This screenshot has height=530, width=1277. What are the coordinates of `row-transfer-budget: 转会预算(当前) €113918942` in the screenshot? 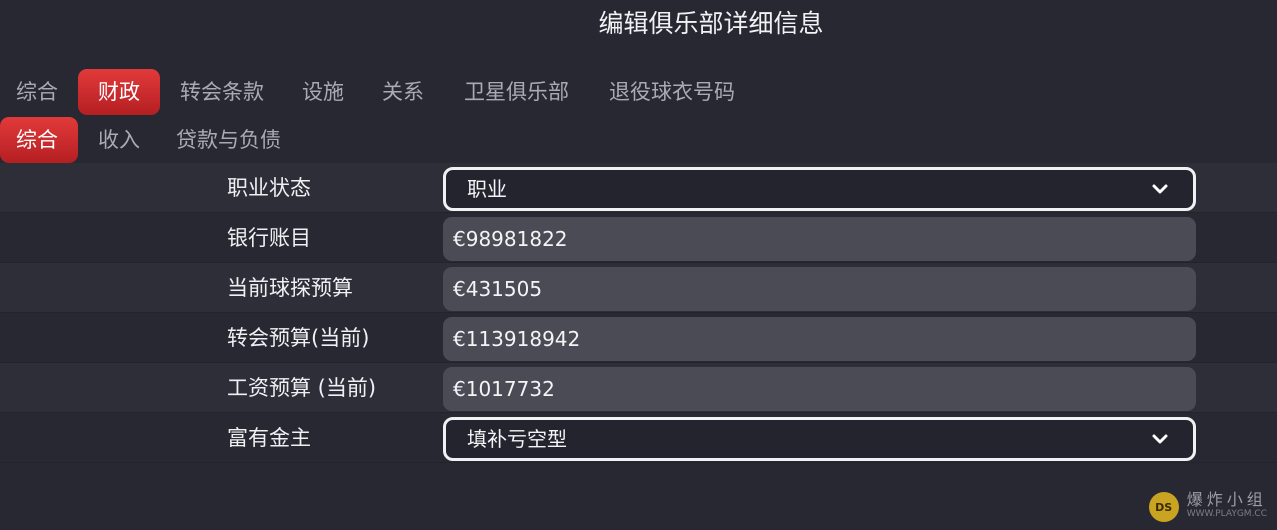 It's located at (638, 338).